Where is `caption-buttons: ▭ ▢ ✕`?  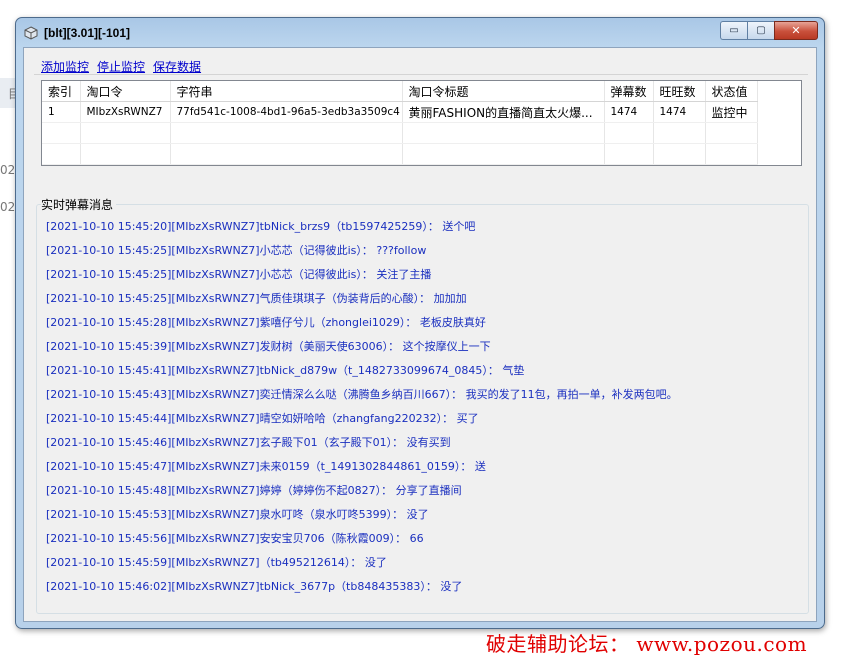 caption-buttons: ▭ ▢ ✕ is located at coordinates (769, 31).